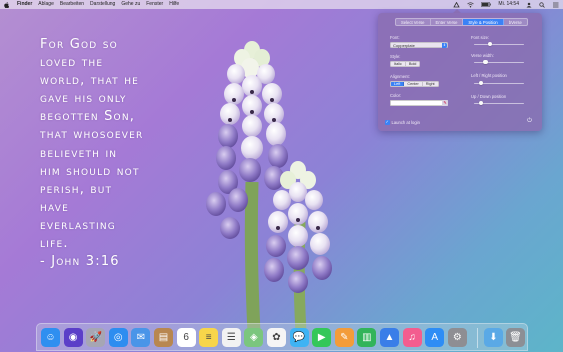 Image resolution: width=563 pixels, height=352 pixels. I want to click on verse-line: For God so, so click(79, 44).